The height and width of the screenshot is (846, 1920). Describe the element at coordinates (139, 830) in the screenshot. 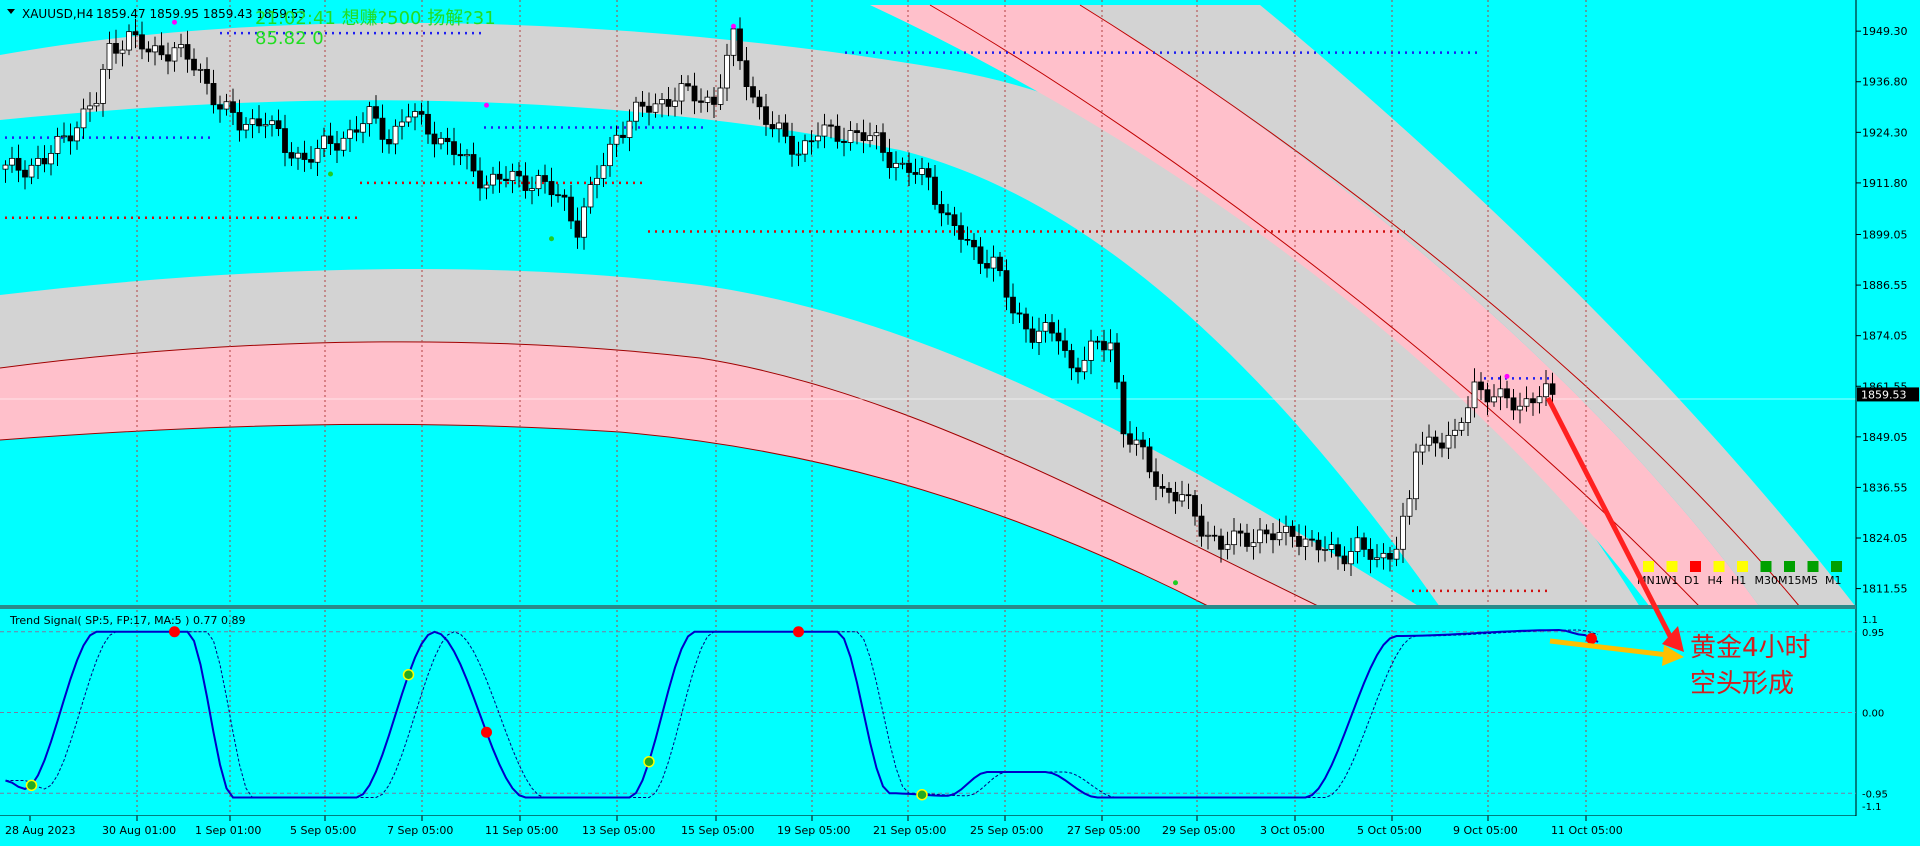

I see `x-tick-label: 30 Aug 01:00` at that location.